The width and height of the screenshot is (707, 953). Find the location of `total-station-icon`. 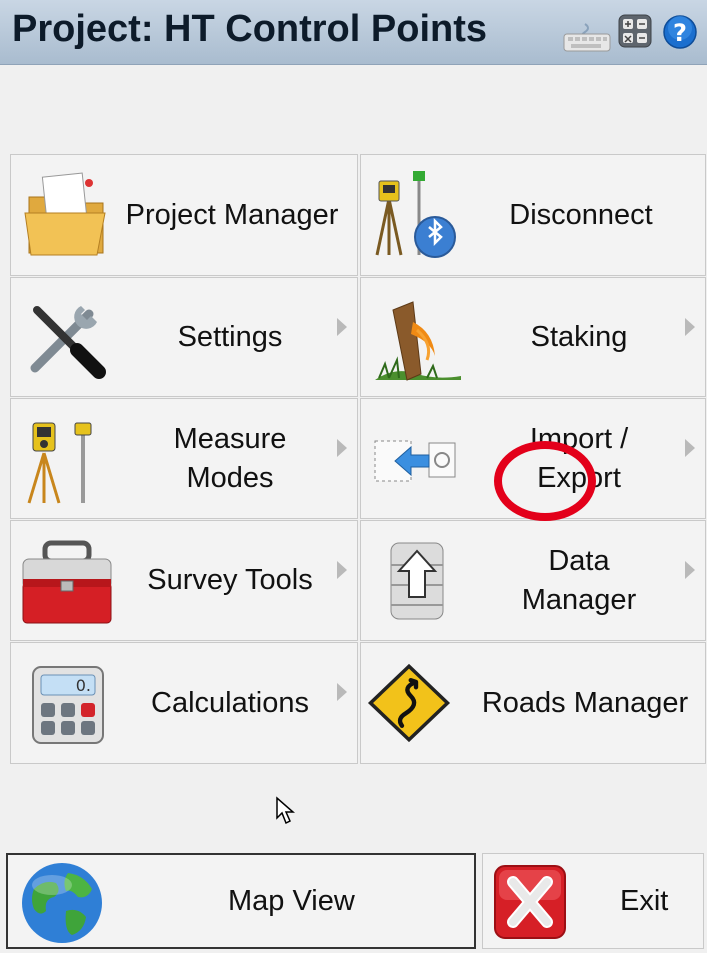

total-station-icon is located at coordinates (59, 463).